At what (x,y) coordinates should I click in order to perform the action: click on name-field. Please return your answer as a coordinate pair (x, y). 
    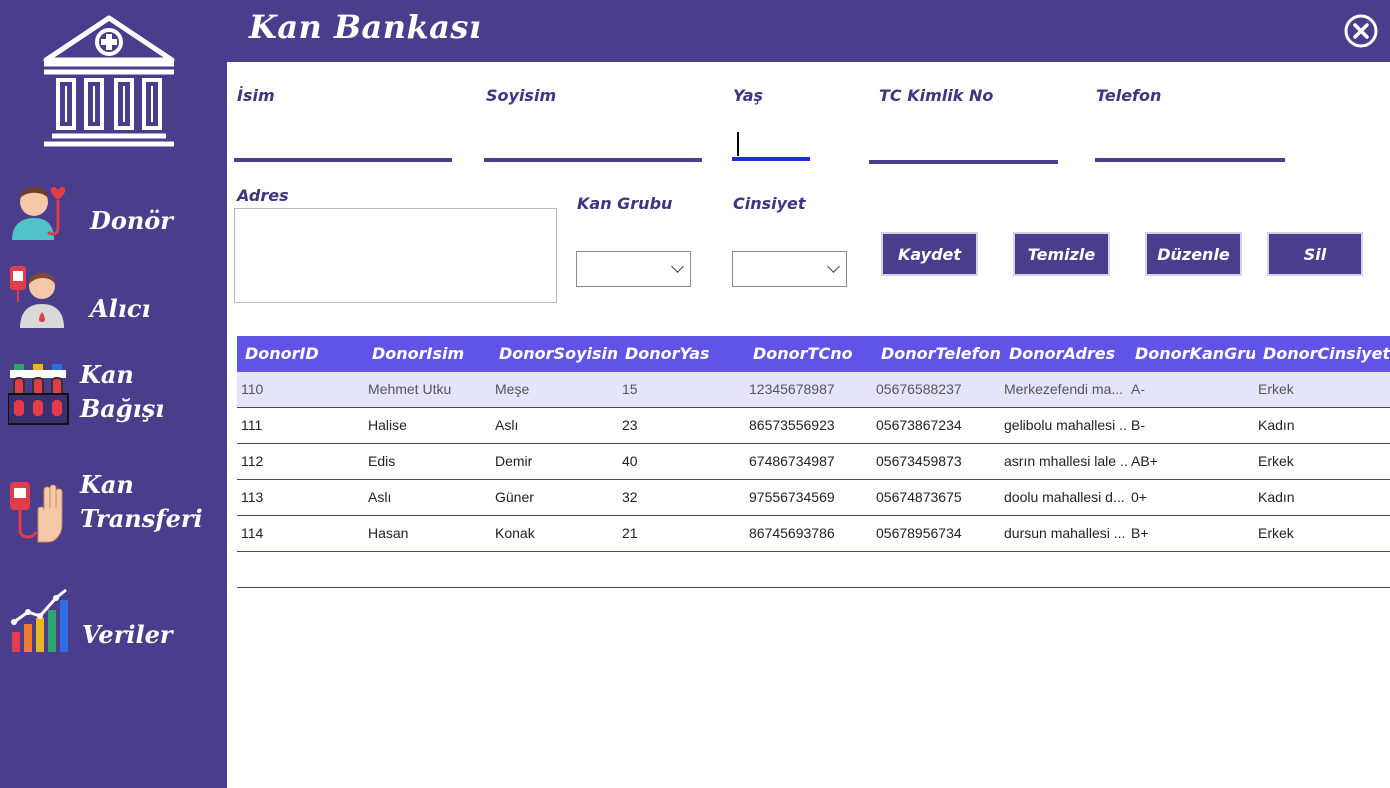
    Looking at the image, I should click on (343, 160).